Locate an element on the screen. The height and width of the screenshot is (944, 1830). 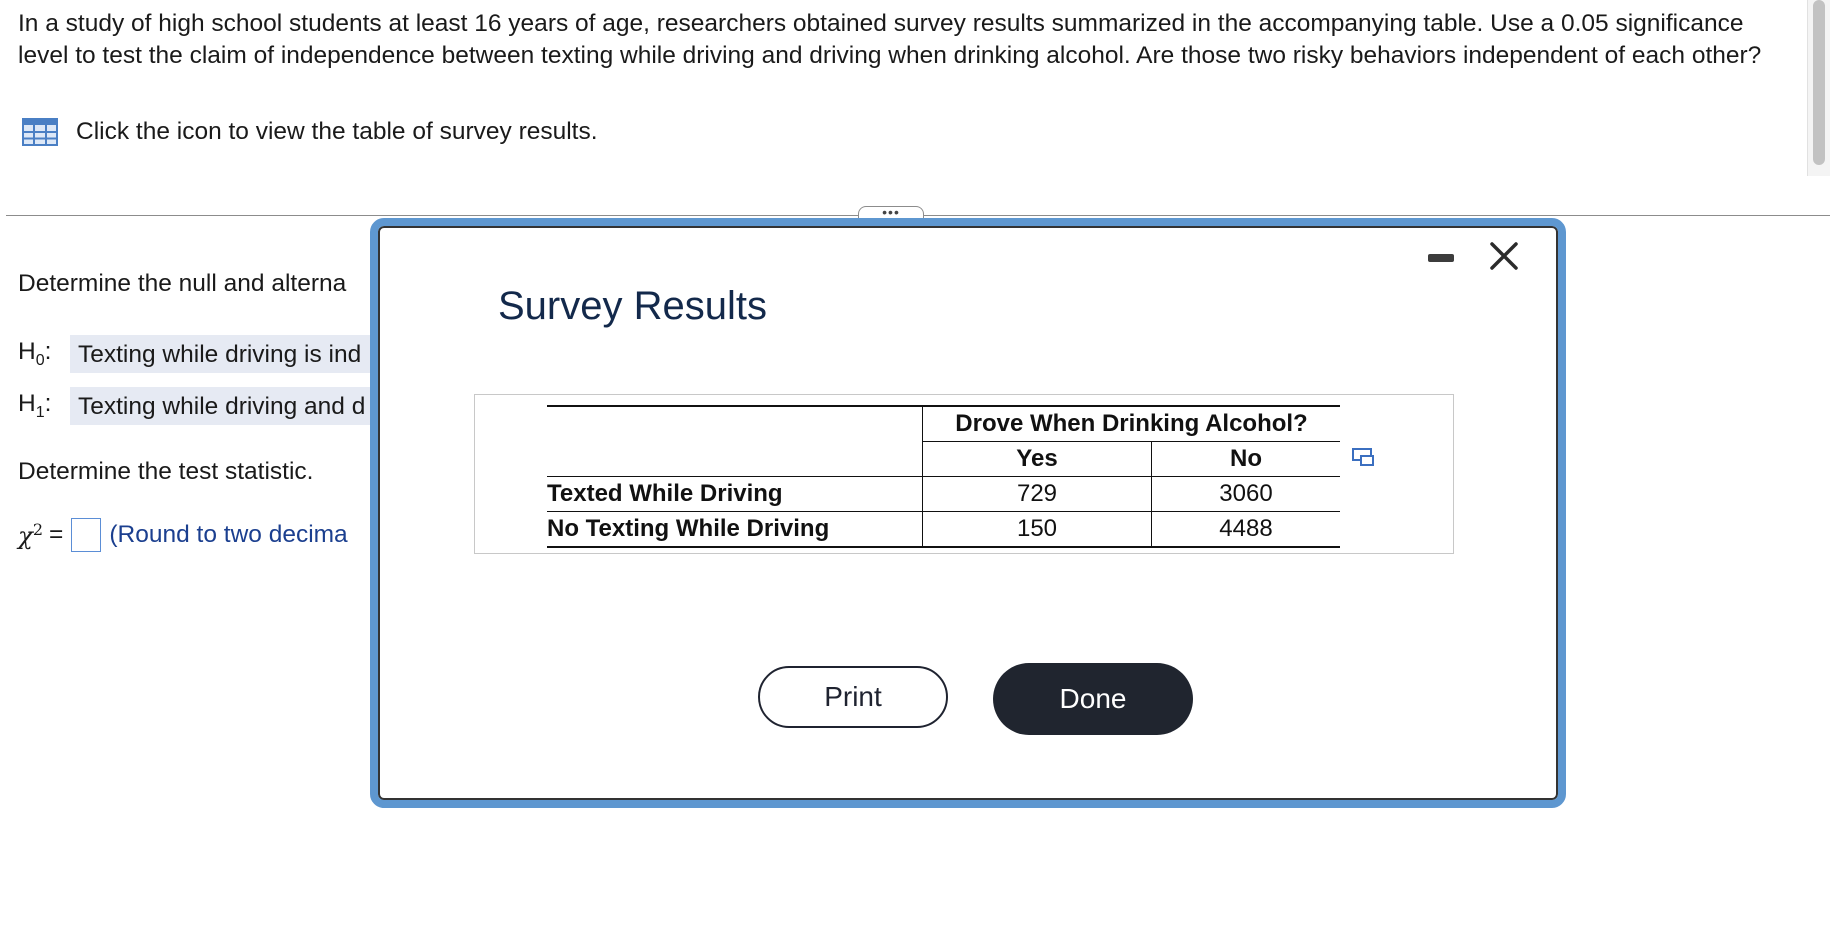
row-label: Texted While Driving is located at coordinates (735, 494).